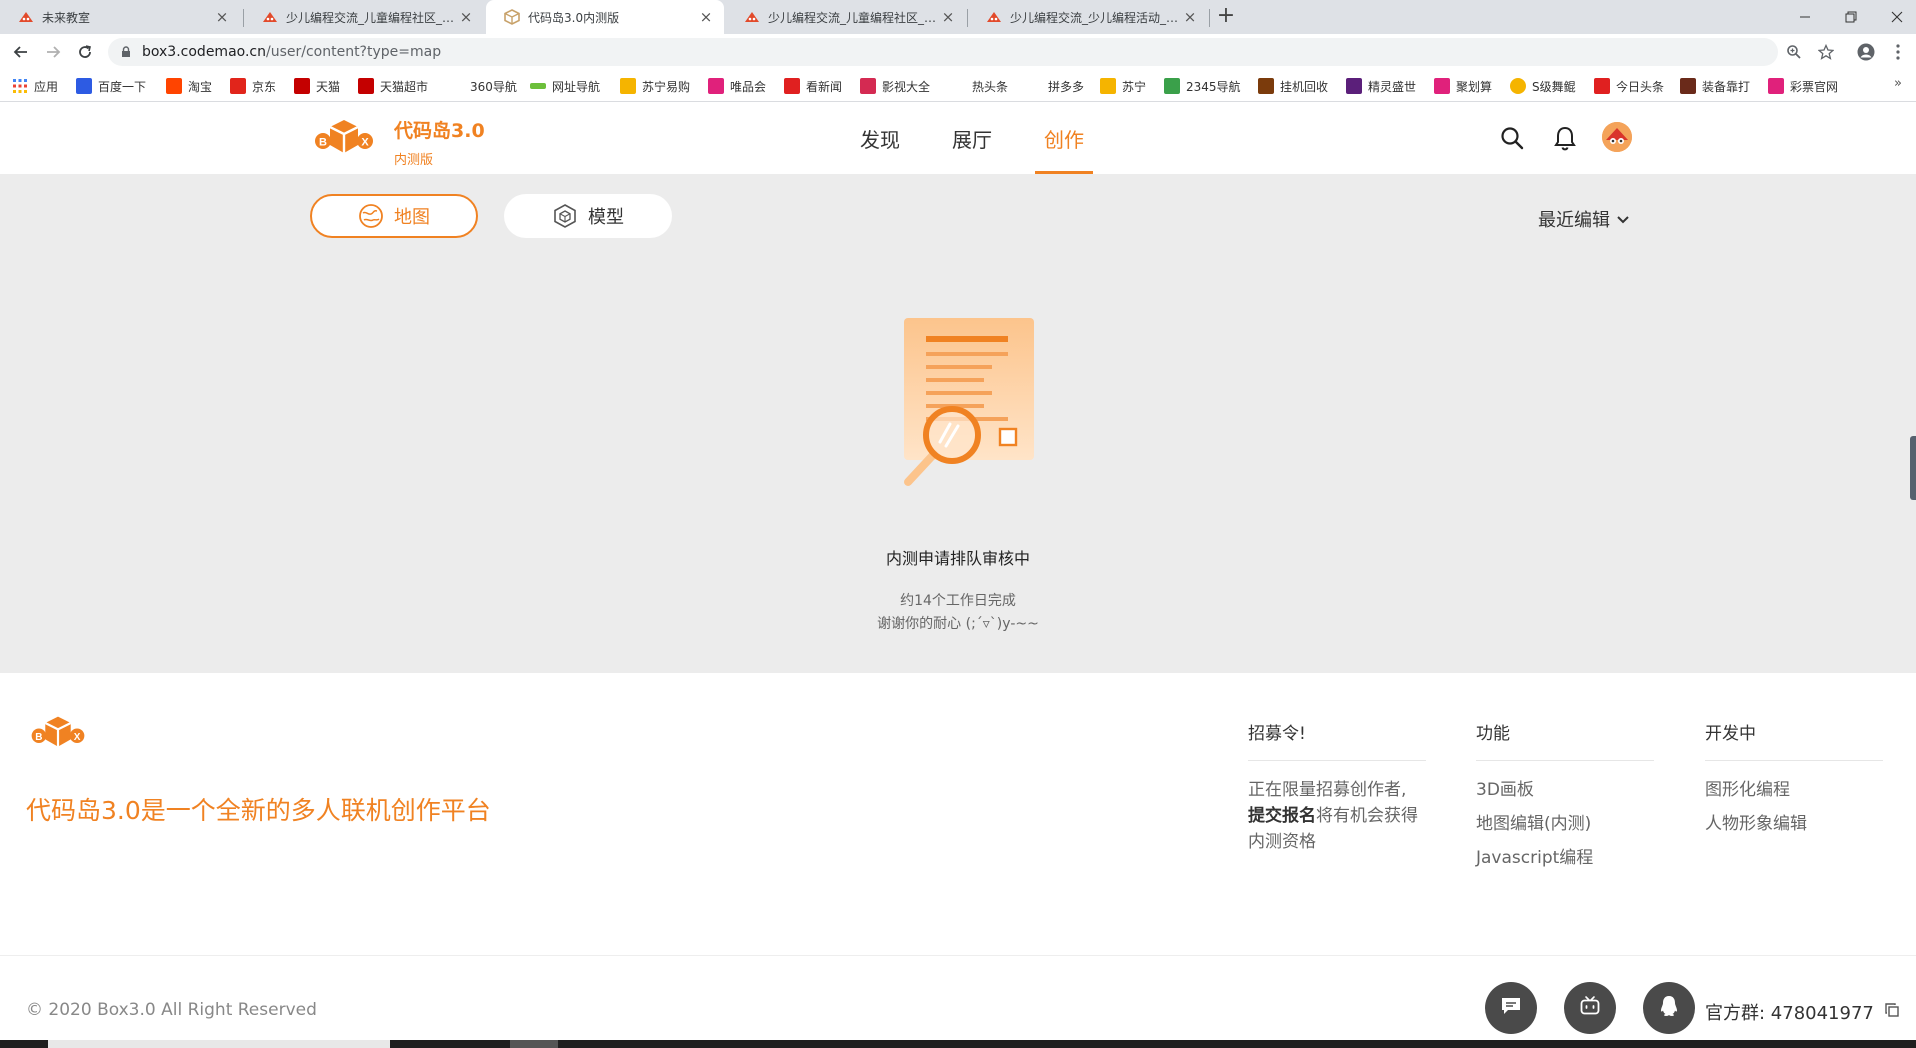 This screenshot has width=1916, height=1048. Describe the element at coordinates (1803, 86) in the screenshot. I see `bookmark-item: 彩票官网` at that location.